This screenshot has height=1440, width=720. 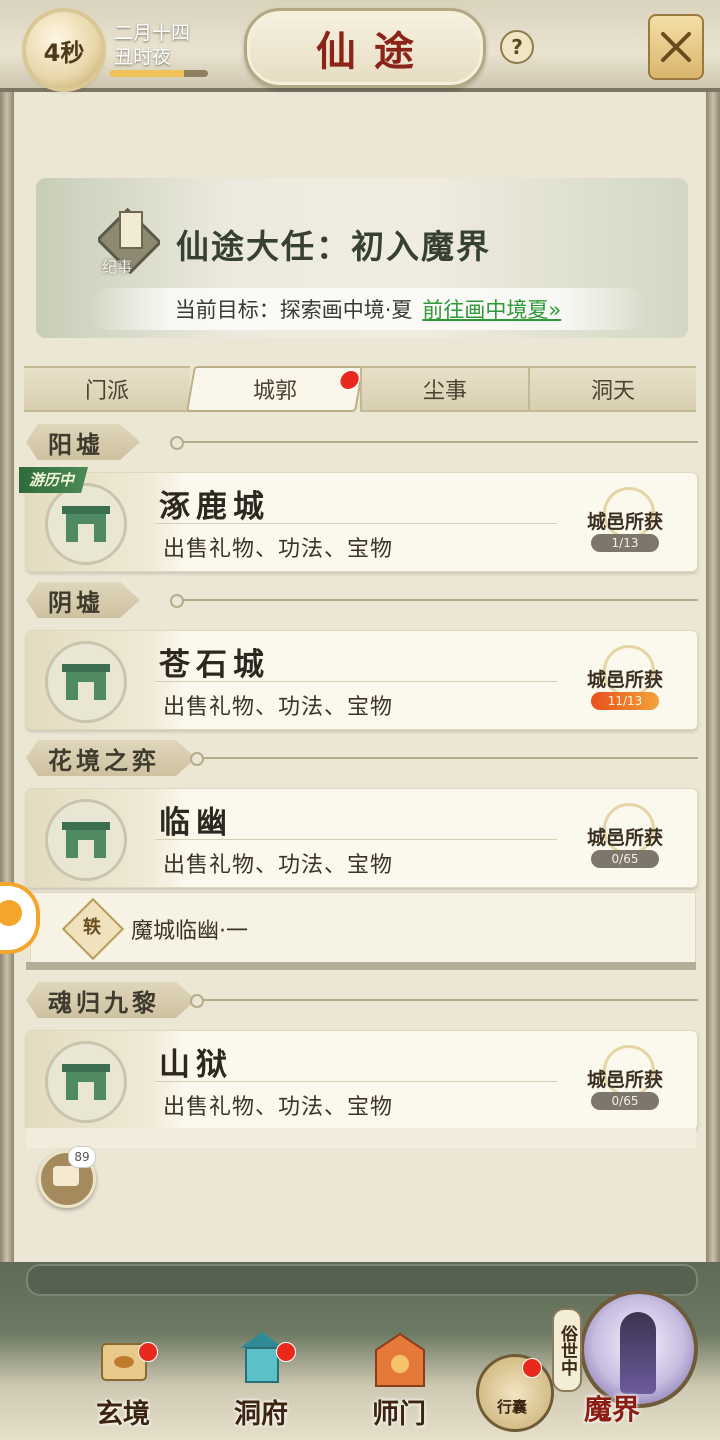 What do you see at coordinates (143, 57) in the screenshot?
I see `date-line-2: 丑时夜` at bounding box center [143, 57].